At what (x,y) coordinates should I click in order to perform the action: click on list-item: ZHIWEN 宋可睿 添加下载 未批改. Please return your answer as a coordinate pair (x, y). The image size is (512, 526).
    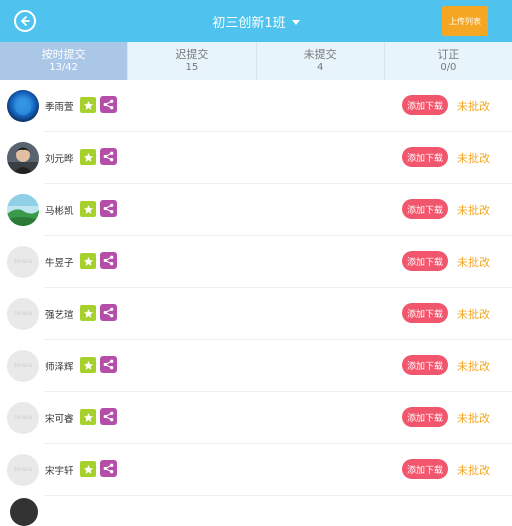
    Looking at the image, I should click on (256, 418).